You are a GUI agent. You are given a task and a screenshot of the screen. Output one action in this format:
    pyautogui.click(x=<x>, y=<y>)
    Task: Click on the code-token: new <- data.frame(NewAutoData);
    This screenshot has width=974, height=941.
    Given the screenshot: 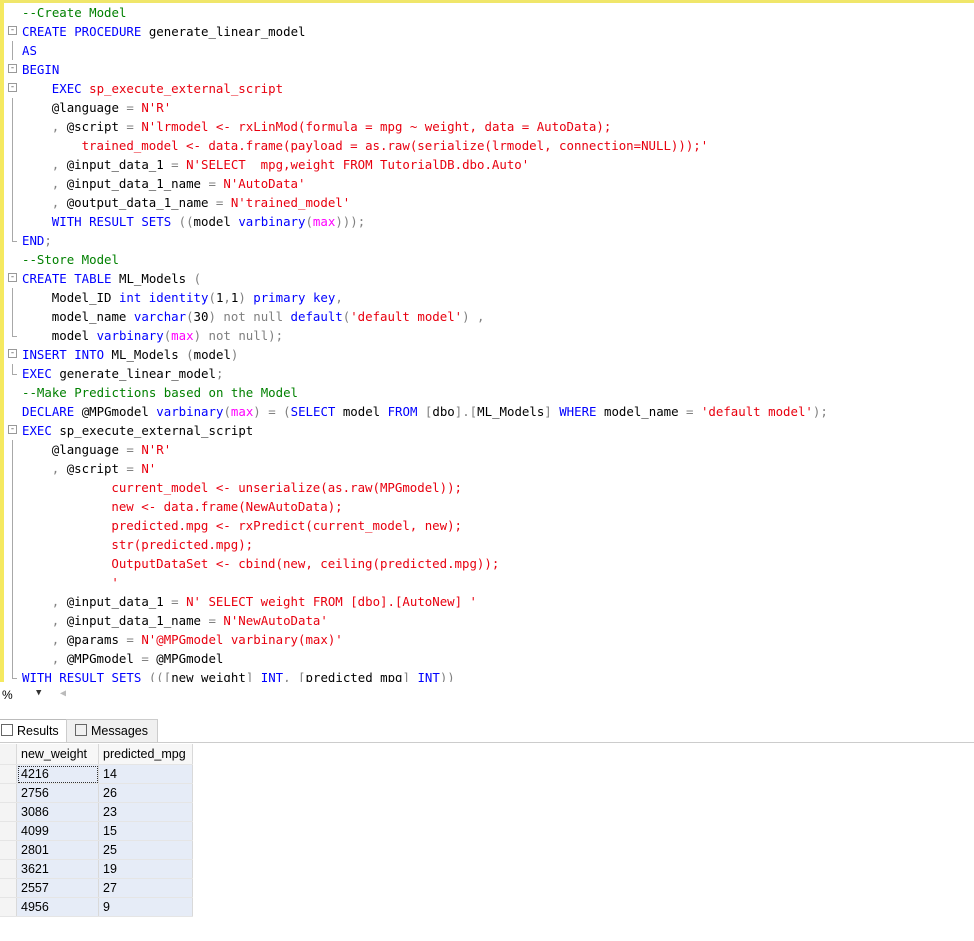 What is the action you would take?
    pyautogui.click(x=227, y=506)
    